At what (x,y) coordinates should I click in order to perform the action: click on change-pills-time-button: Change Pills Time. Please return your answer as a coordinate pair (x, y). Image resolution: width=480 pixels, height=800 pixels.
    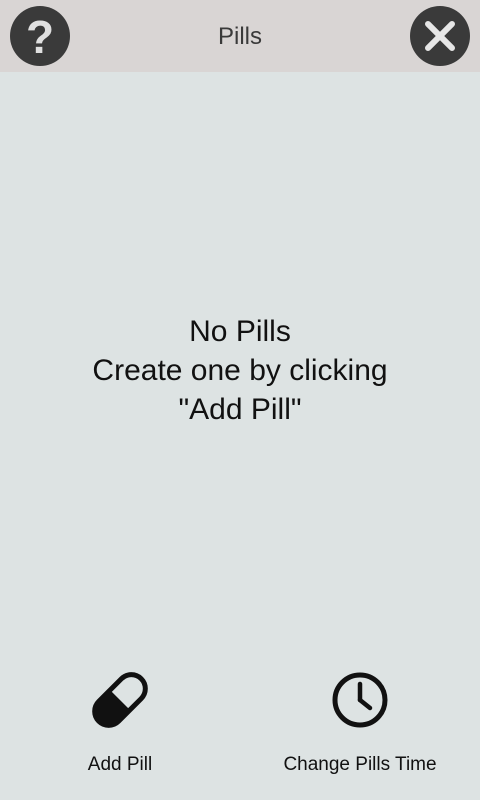
    Looking at the image, I should click on (360, 725).